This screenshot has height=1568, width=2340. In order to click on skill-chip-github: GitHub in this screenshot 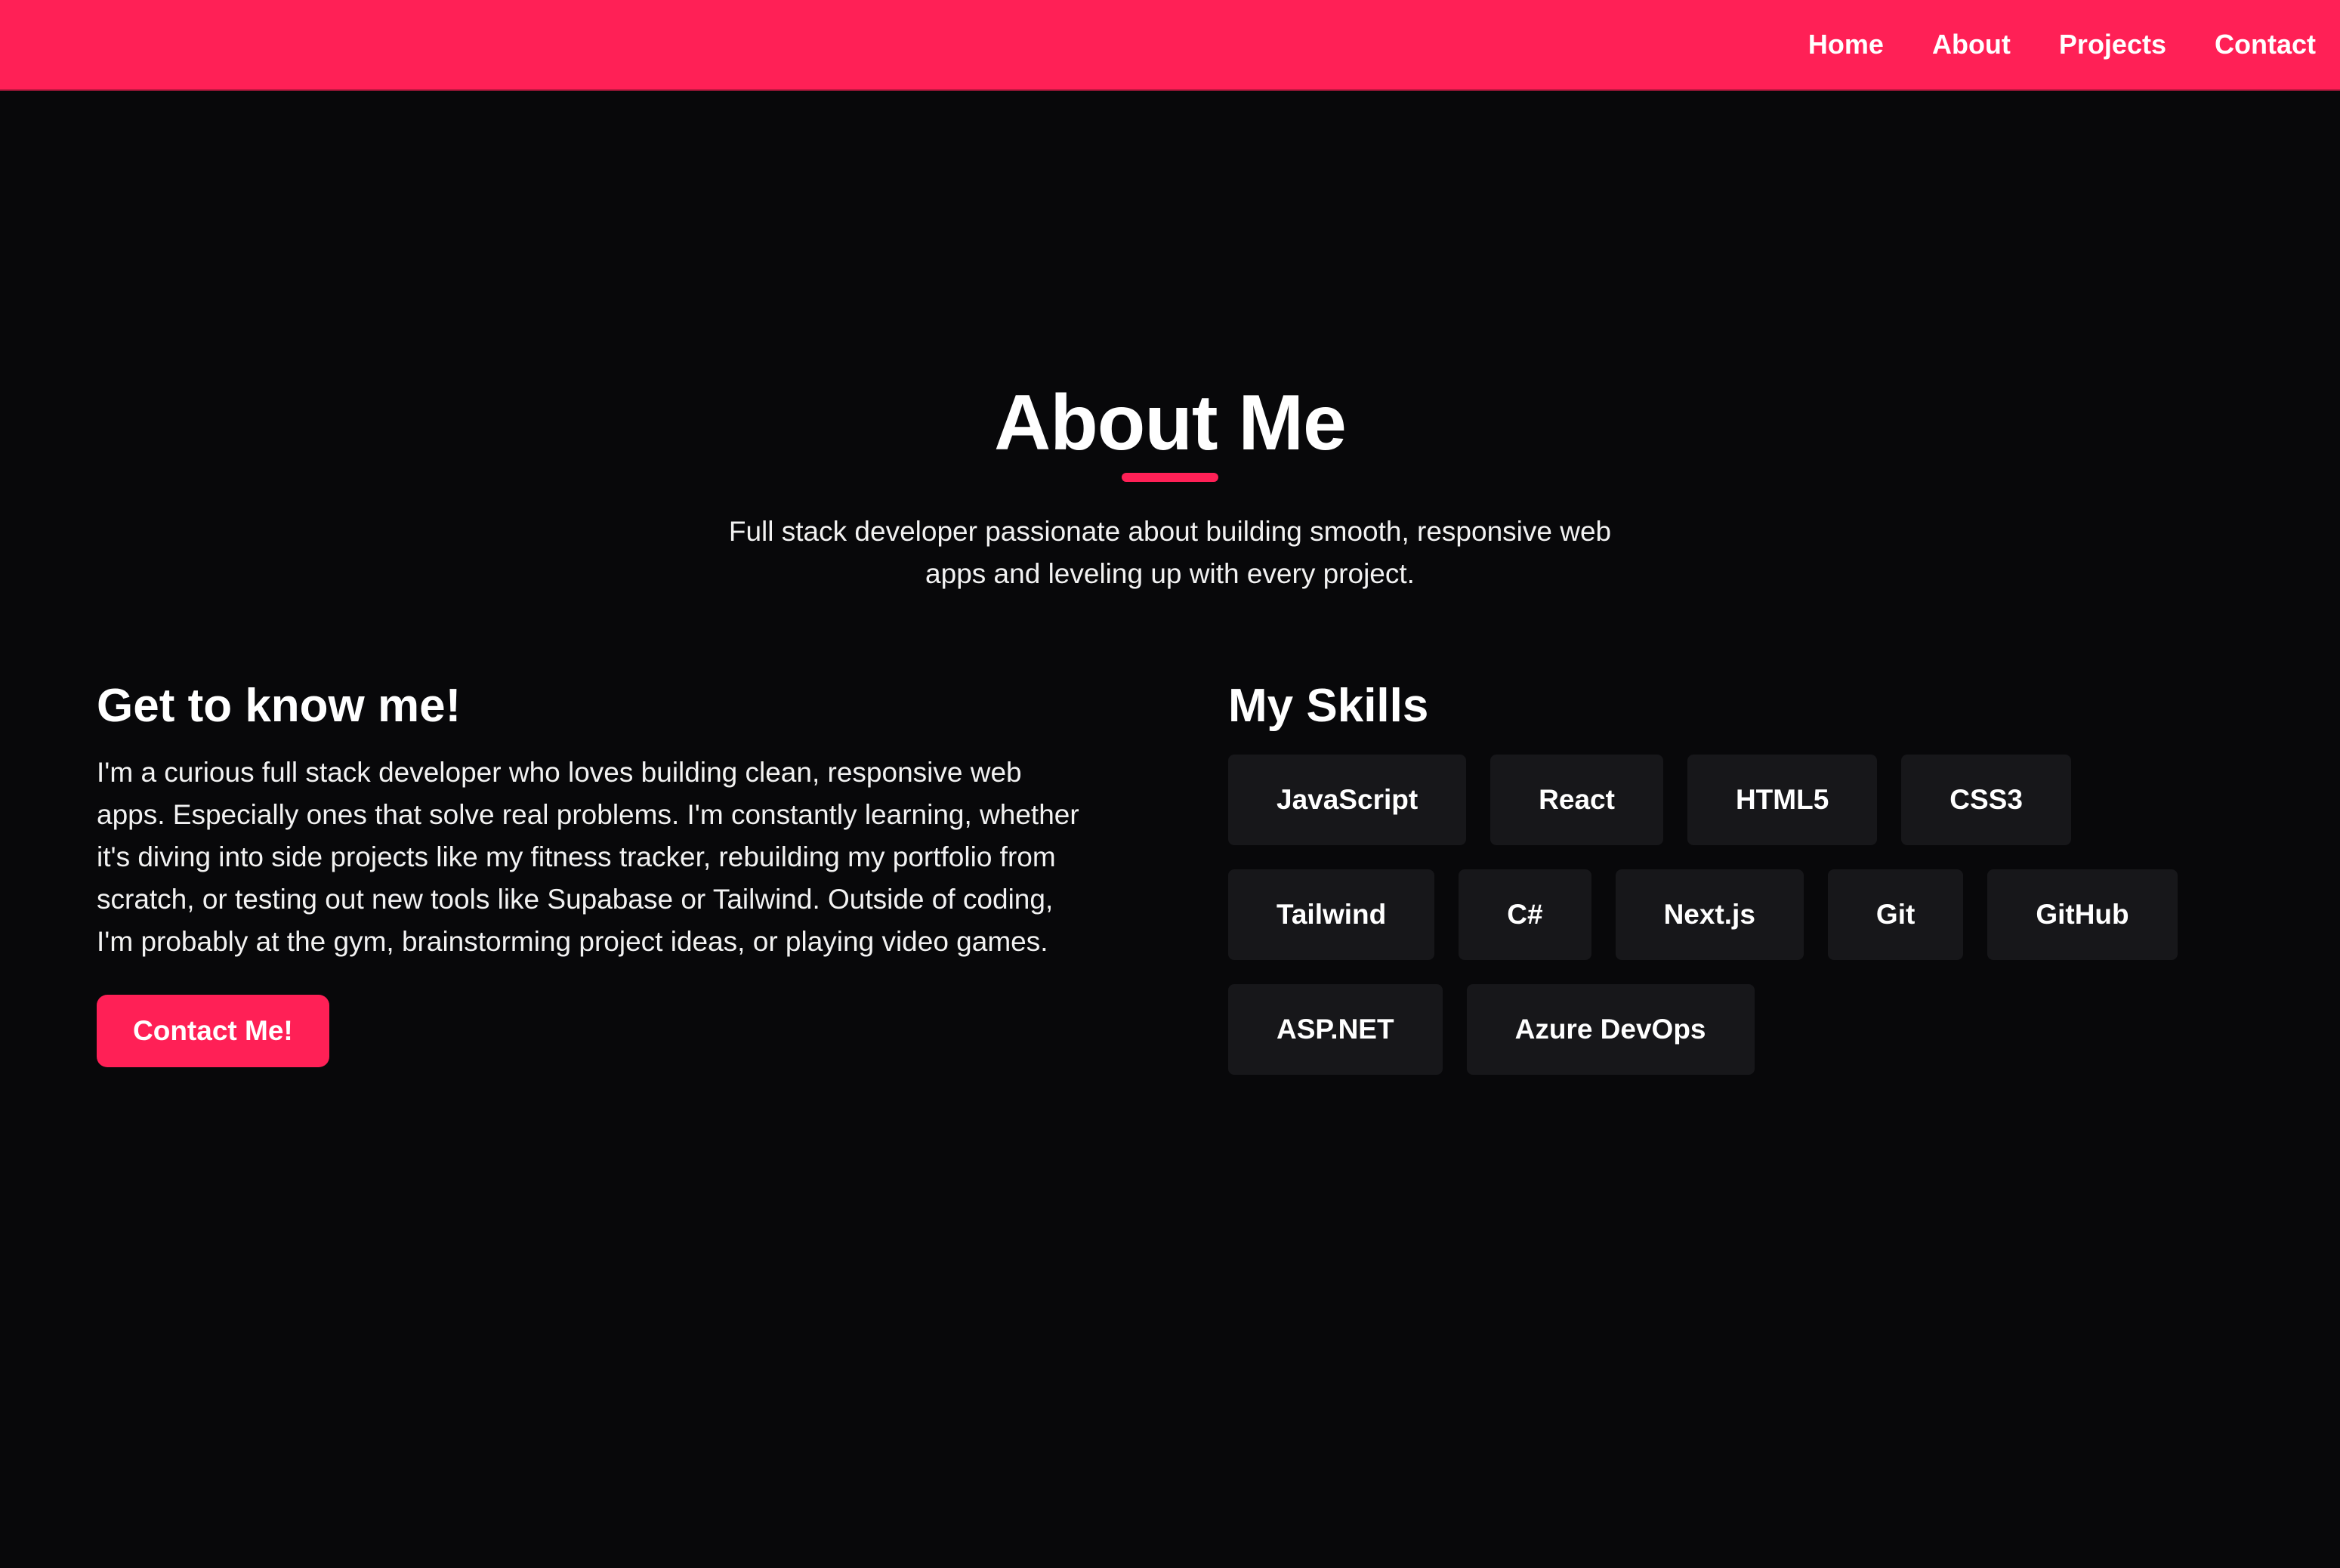, I will do `click(2082, 915)`.